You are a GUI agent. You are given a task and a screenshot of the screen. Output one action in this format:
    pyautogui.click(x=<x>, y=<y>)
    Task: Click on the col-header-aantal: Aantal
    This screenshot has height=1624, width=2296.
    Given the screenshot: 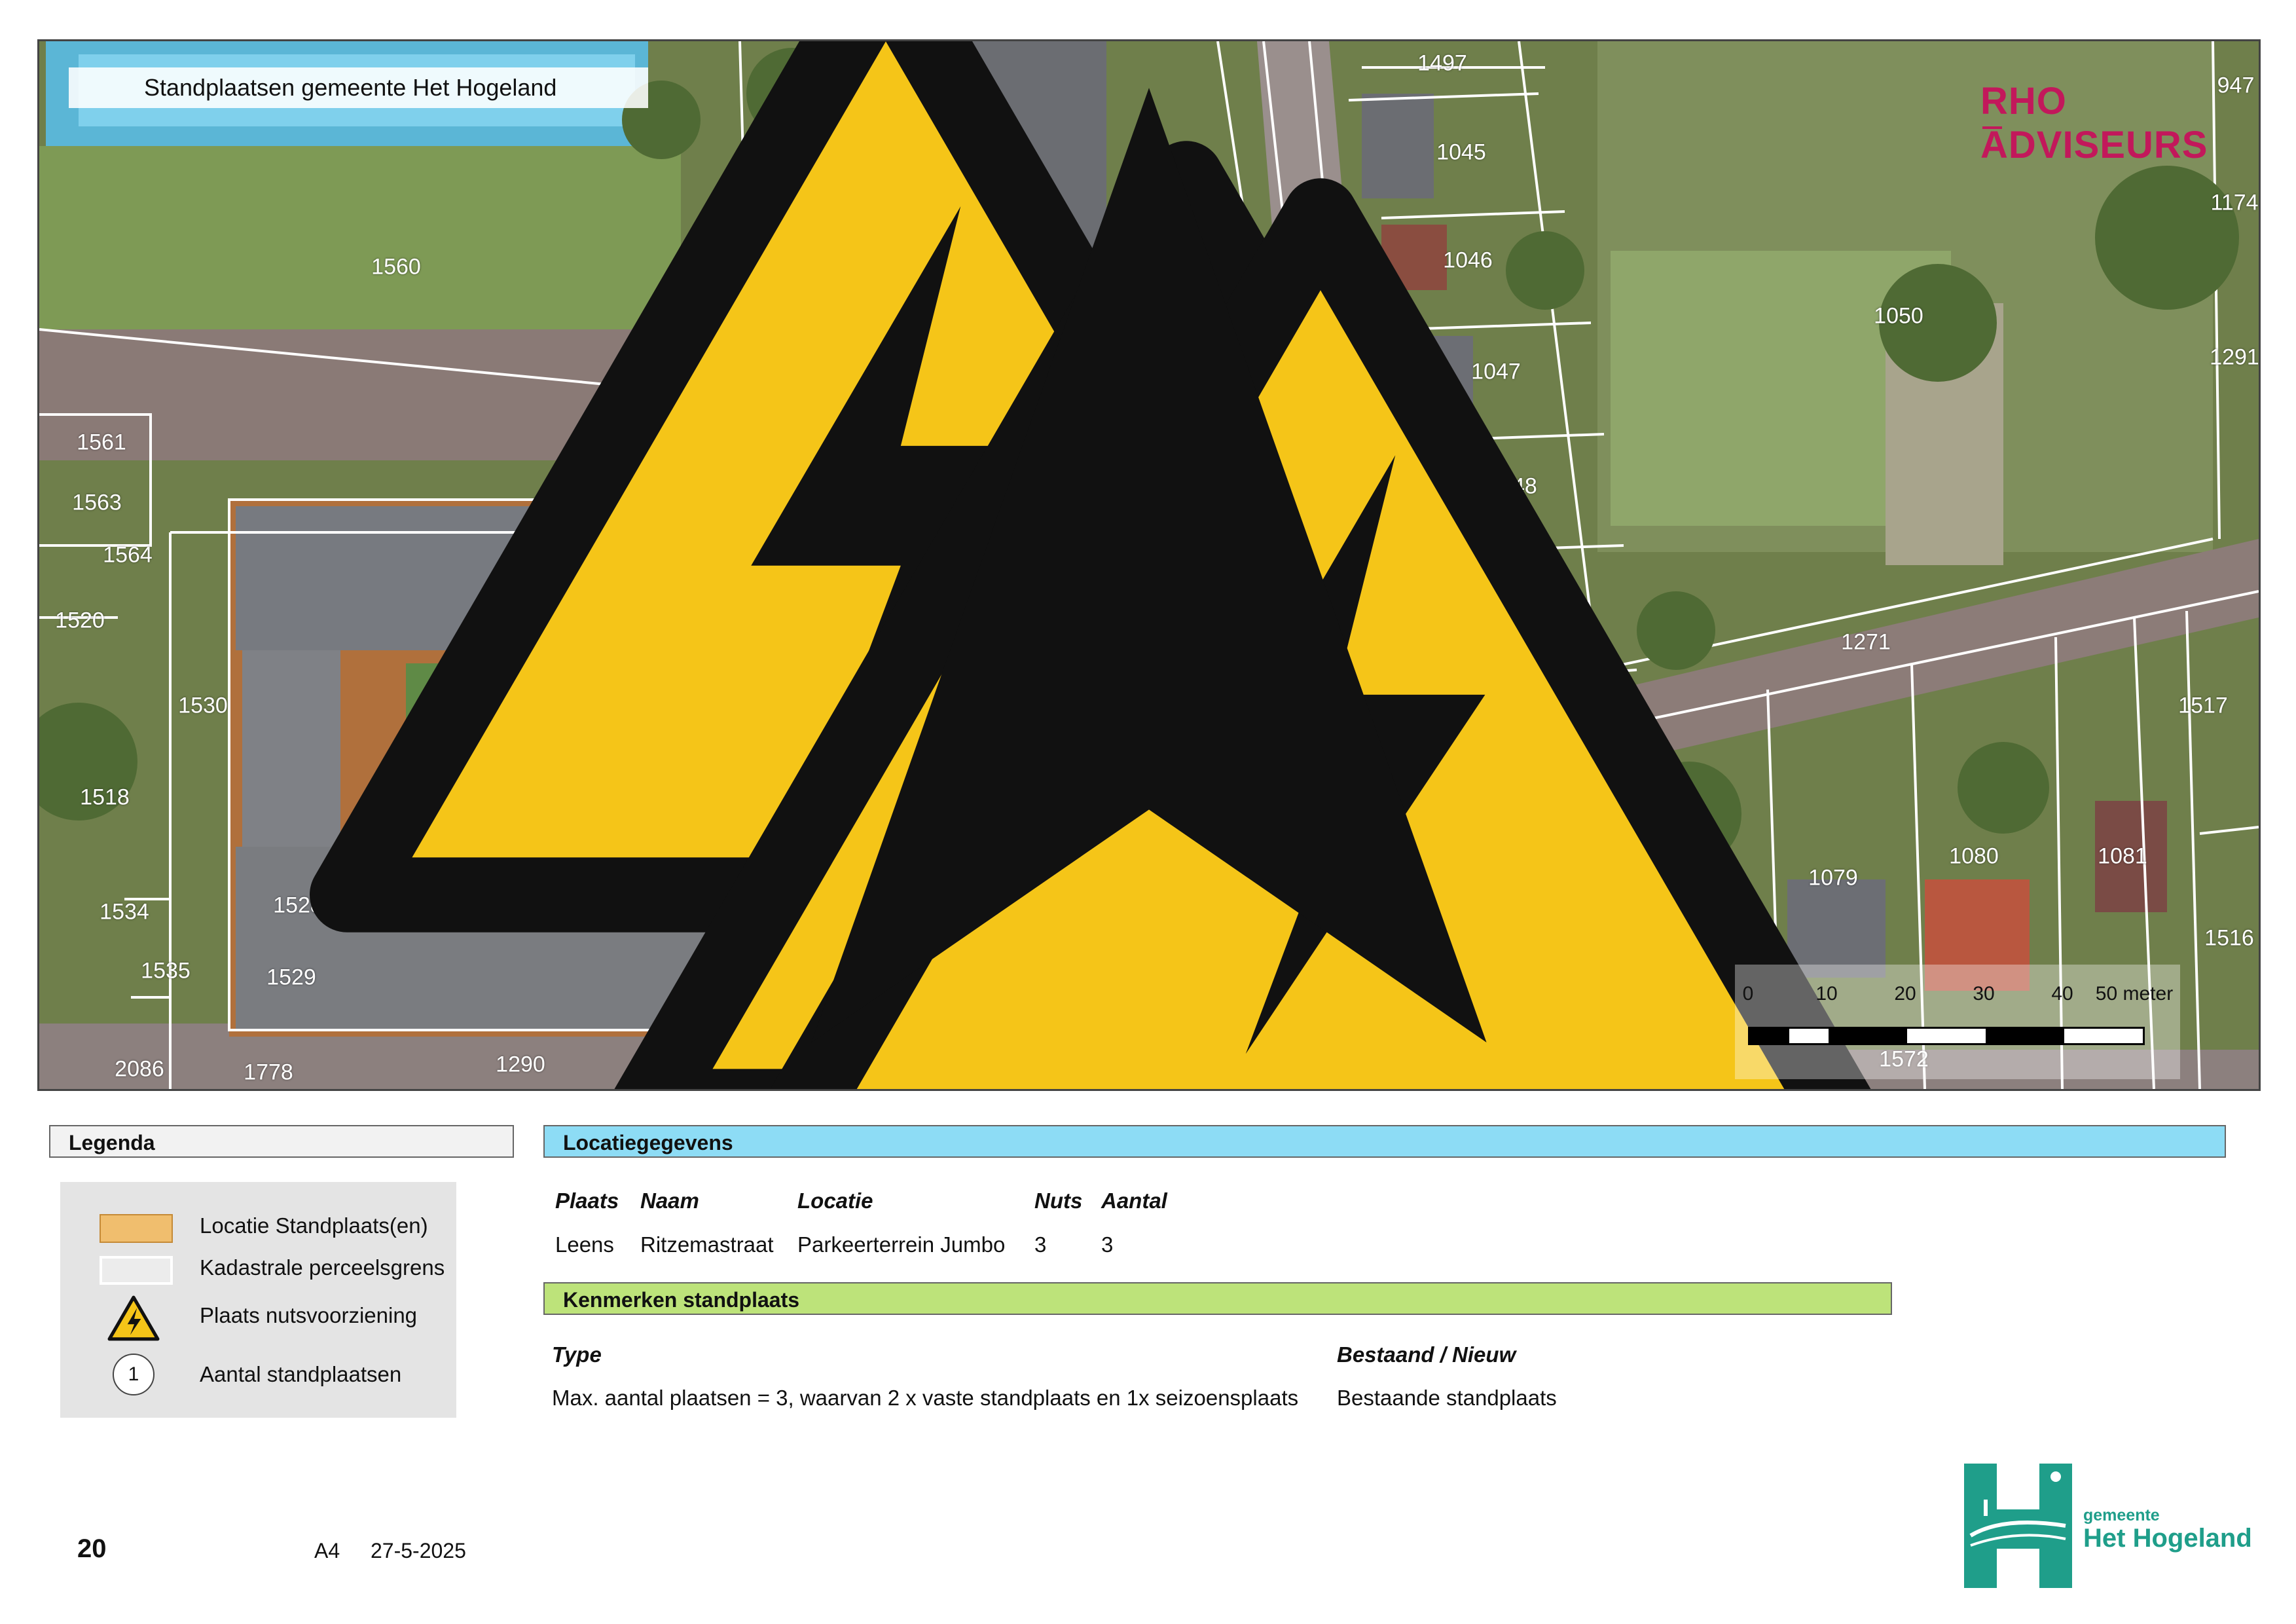 What is the action you would take?
    pyautogui.click(x=1134, y=1201)
    